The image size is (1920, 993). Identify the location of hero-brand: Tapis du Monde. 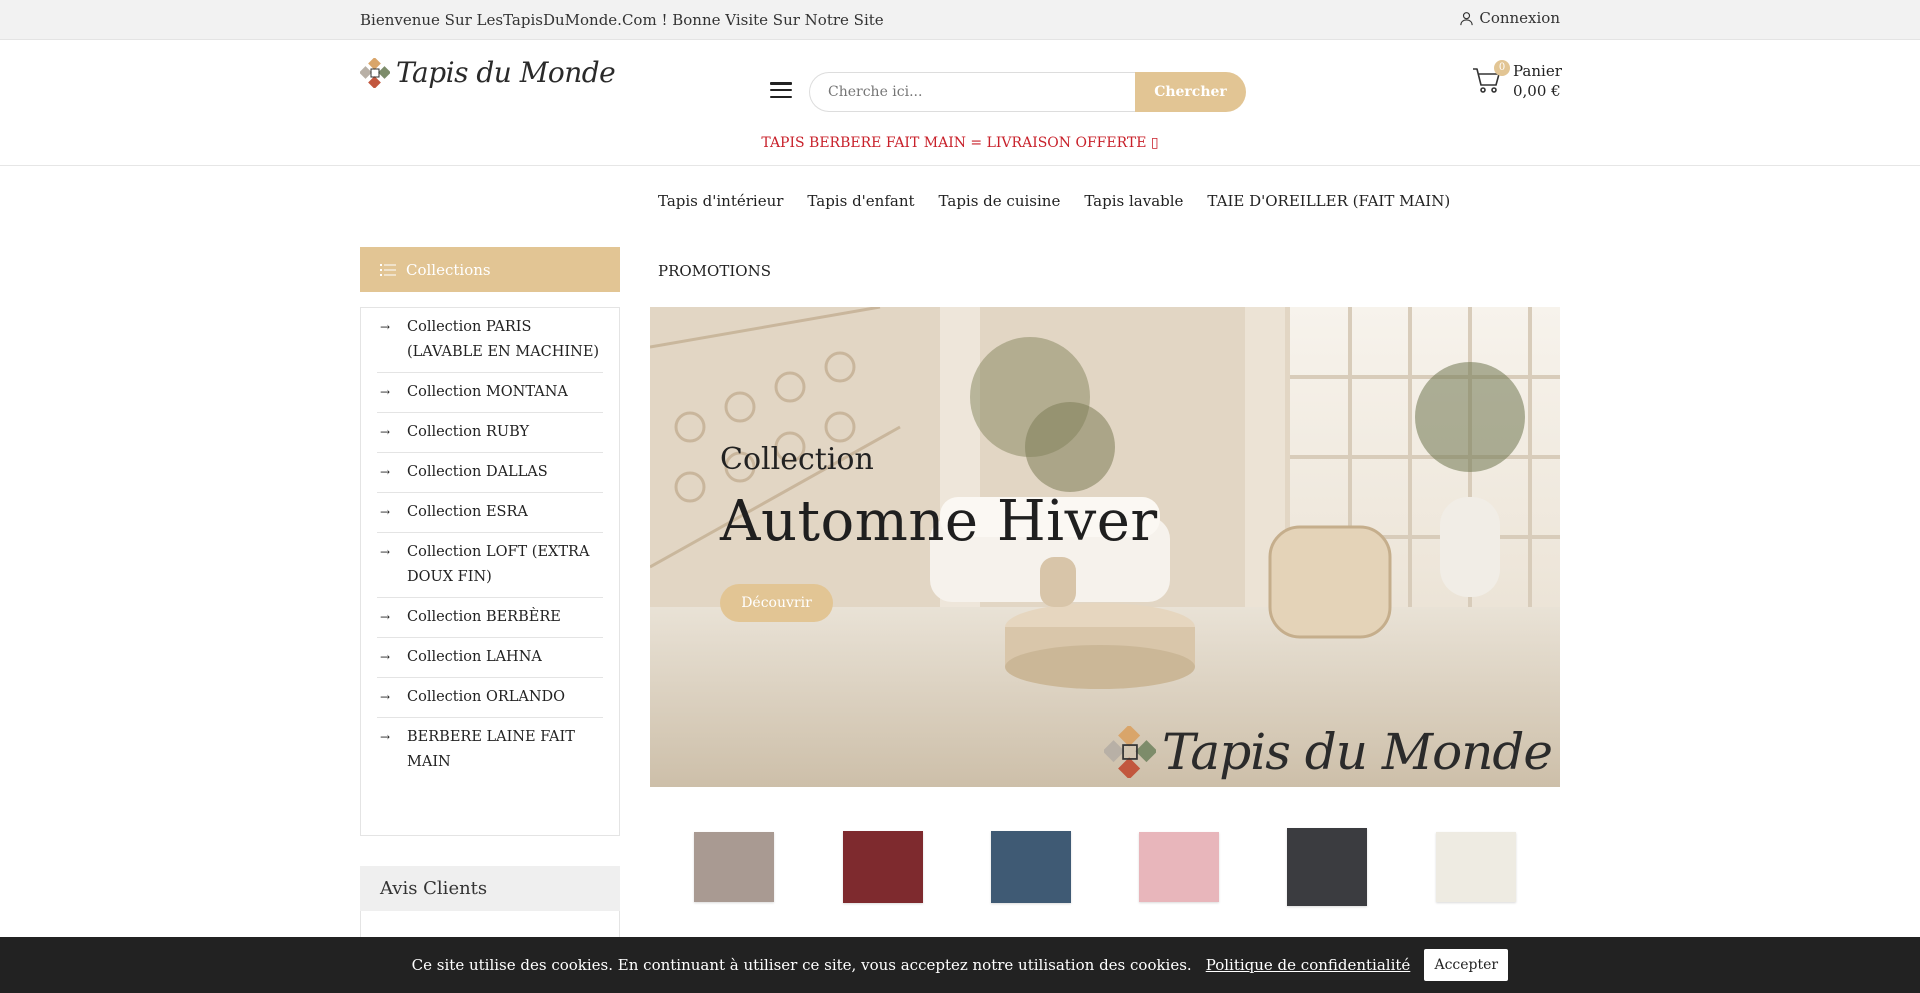
(1328, 752).